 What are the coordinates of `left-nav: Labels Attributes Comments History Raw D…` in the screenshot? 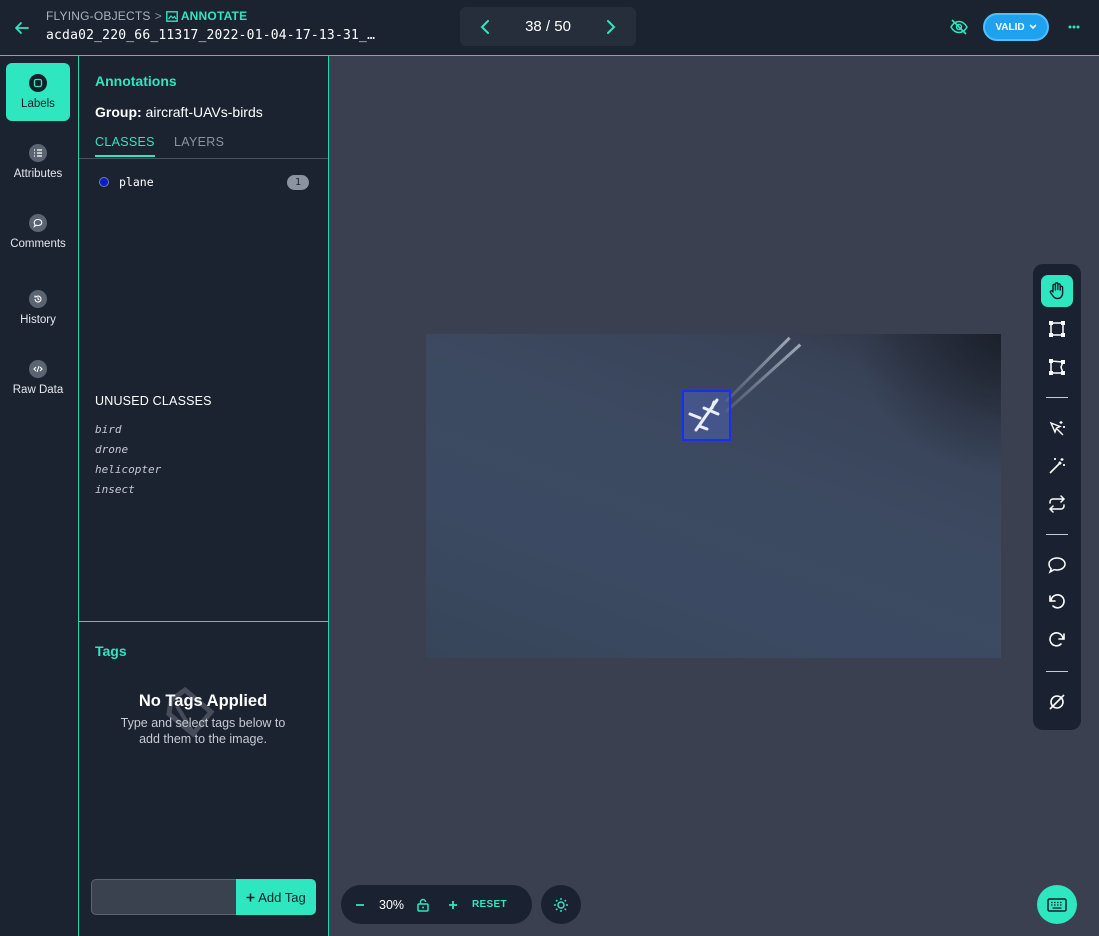 It's located at (39, 496).